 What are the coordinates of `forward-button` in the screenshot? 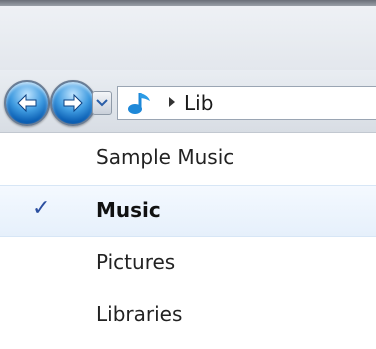 It's located at (73, 103).